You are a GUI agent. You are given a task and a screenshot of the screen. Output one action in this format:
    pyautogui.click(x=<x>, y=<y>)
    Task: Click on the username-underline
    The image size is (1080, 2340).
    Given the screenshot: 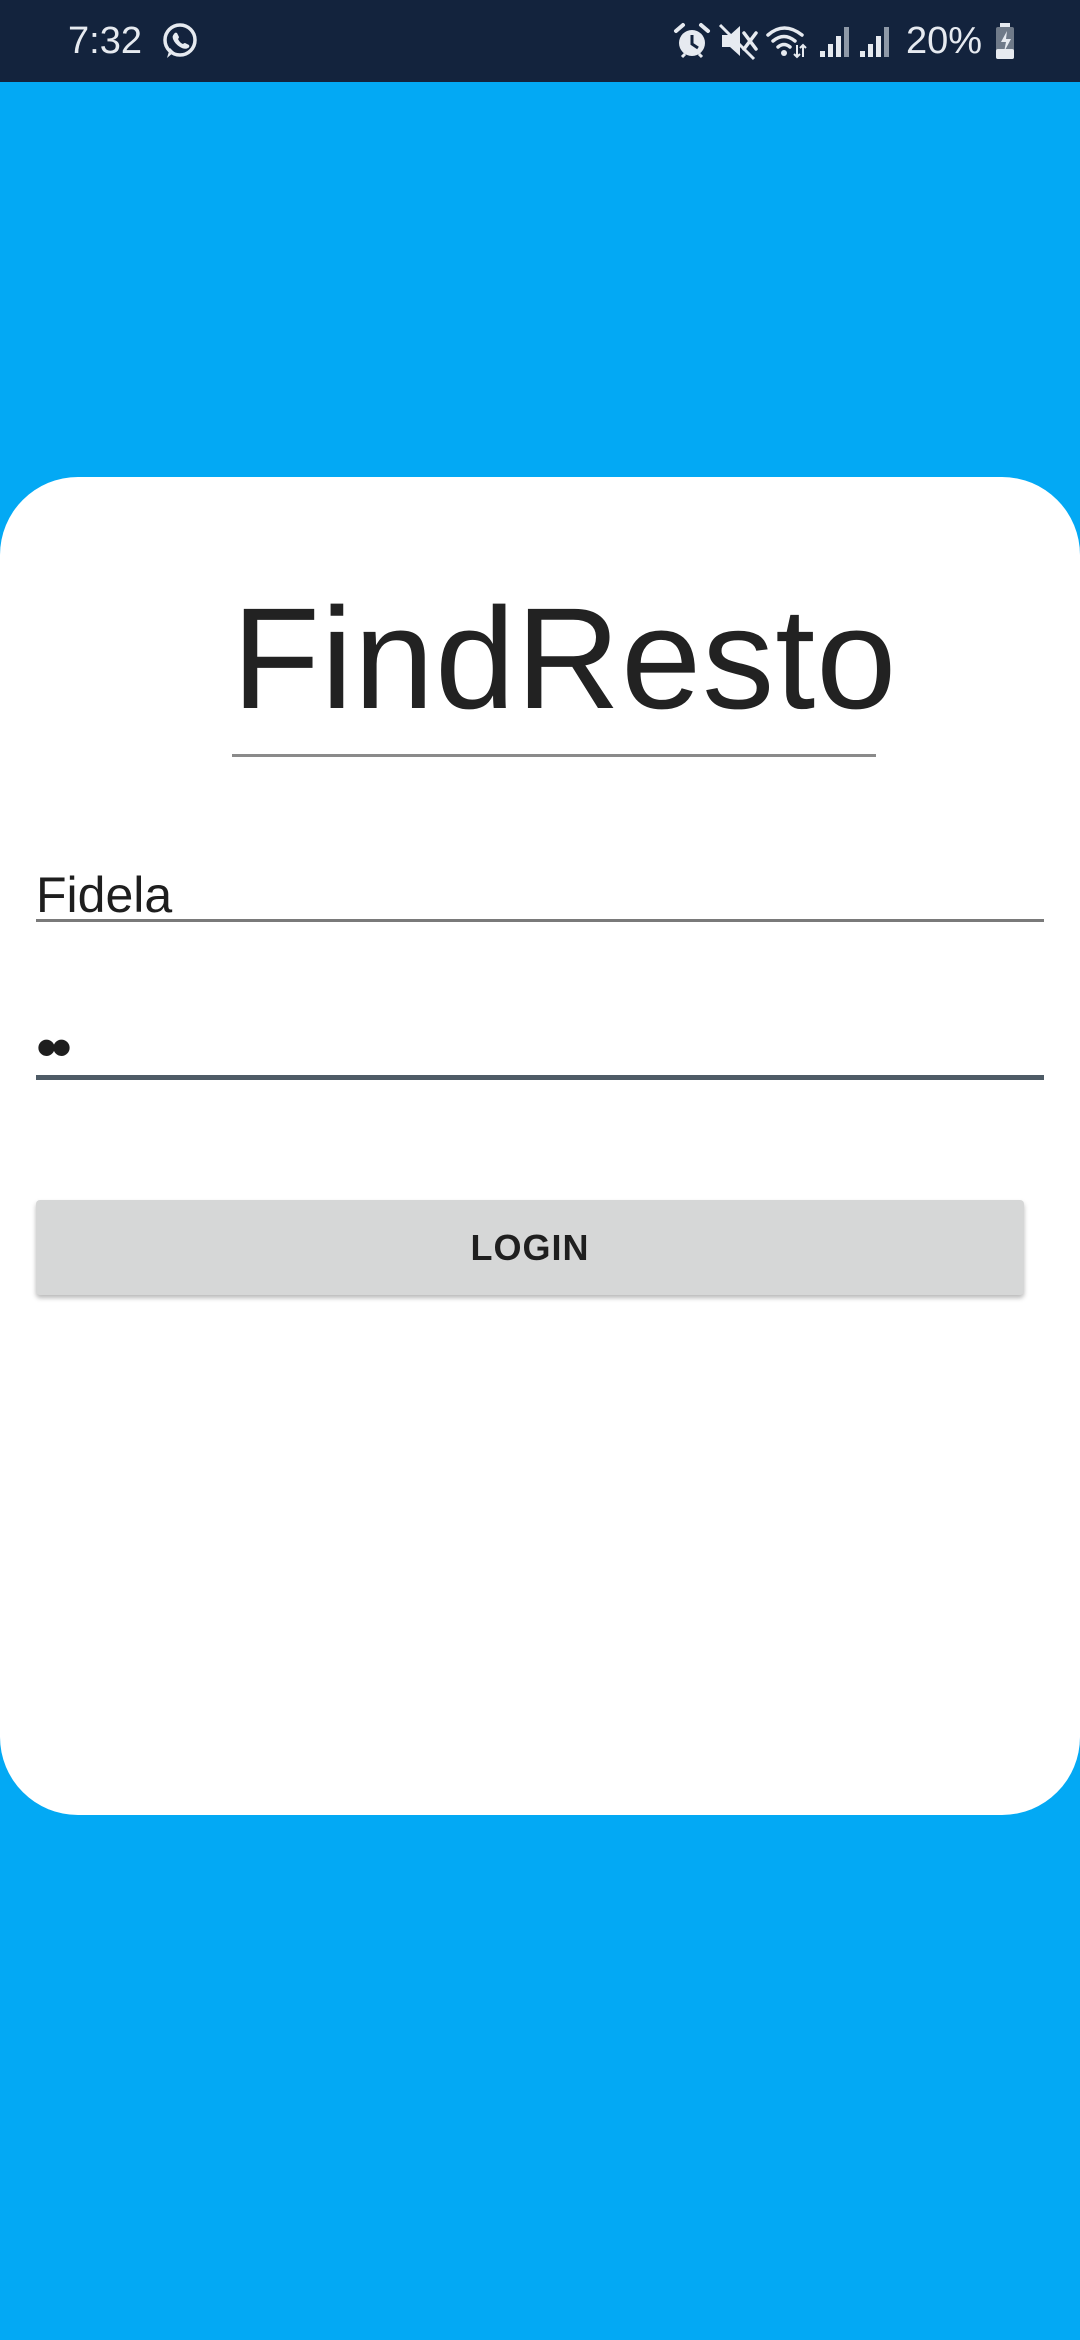 What is the action you would take?
    pyautogui.click(x=540, y=920)
    